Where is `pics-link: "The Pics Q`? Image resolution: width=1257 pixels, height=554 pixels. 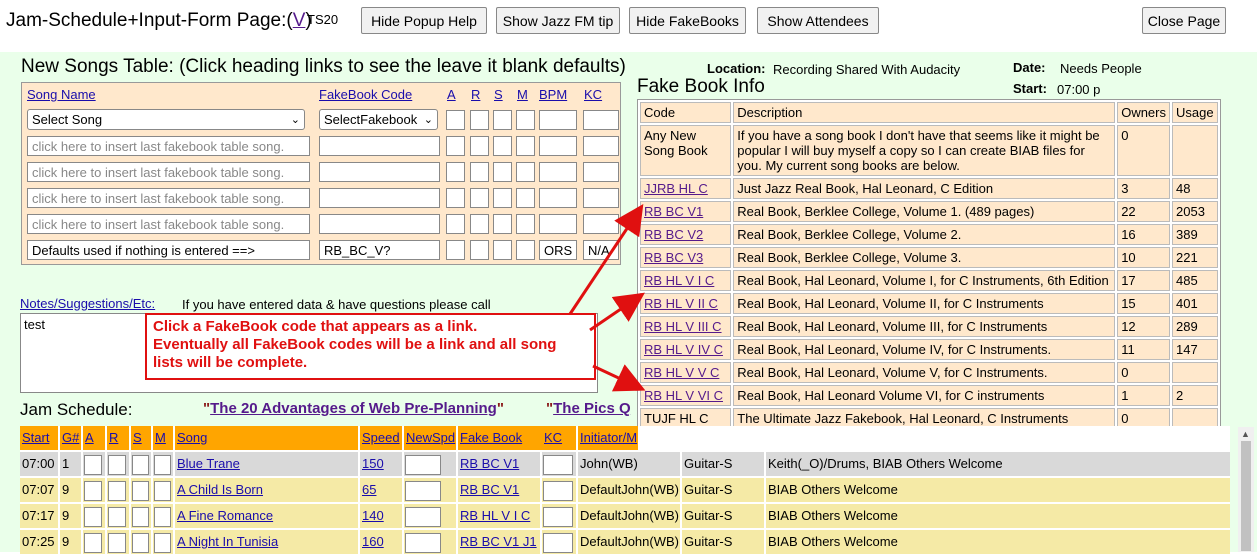
pics-link: "The Pics Q is located at coordinates (588, 408).